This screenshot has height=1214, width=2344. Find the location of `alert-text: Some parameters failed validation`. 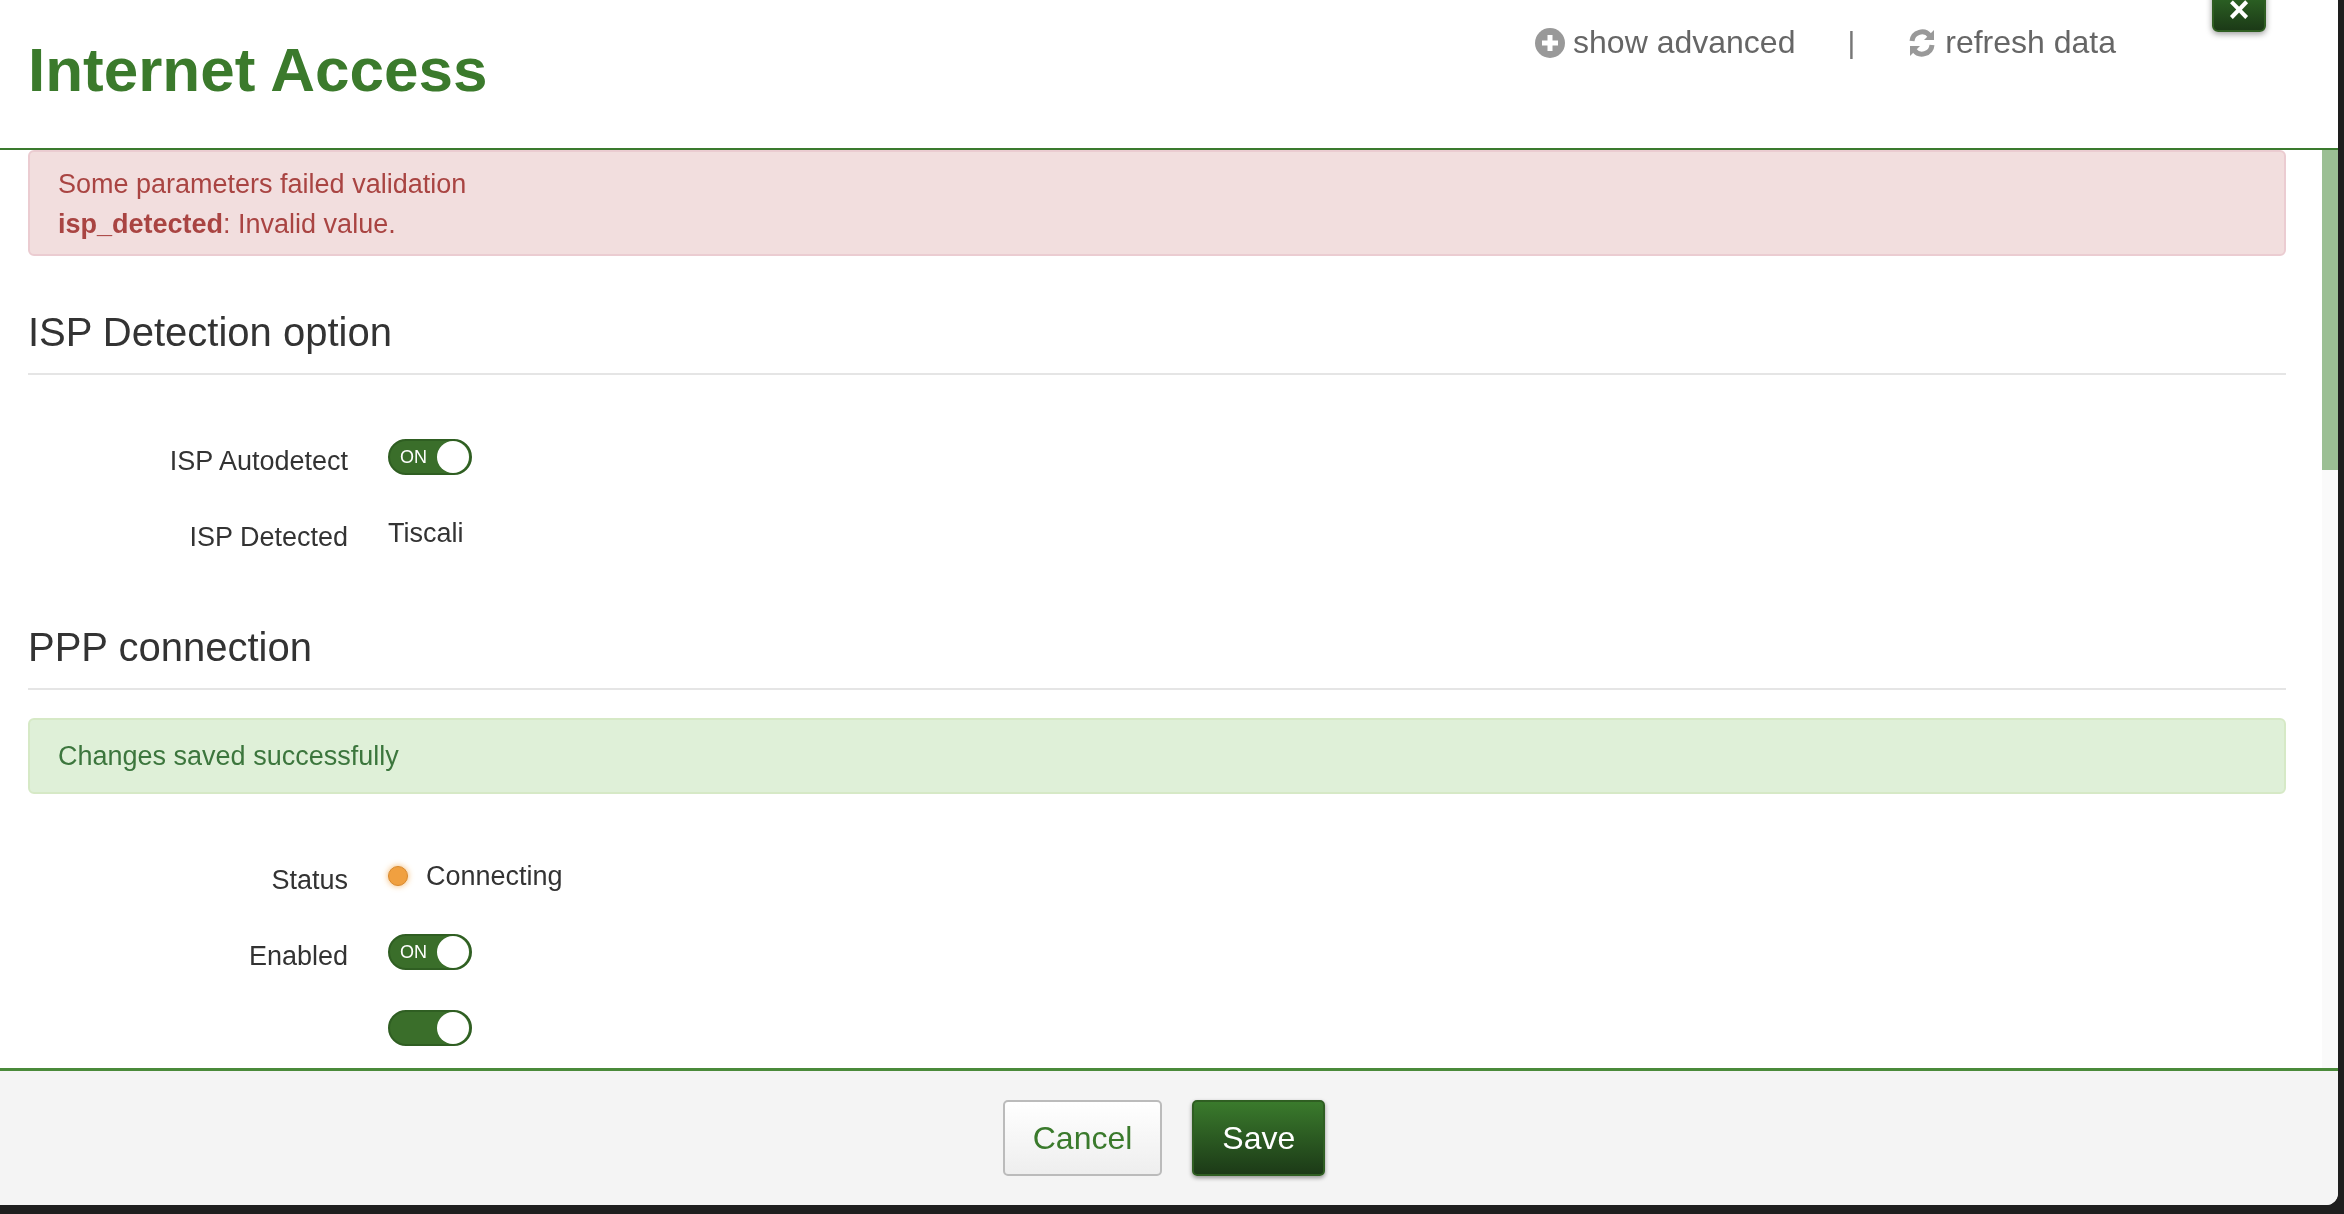

alert-text: Some parameters failed validation is located at coordinates (263, 184).